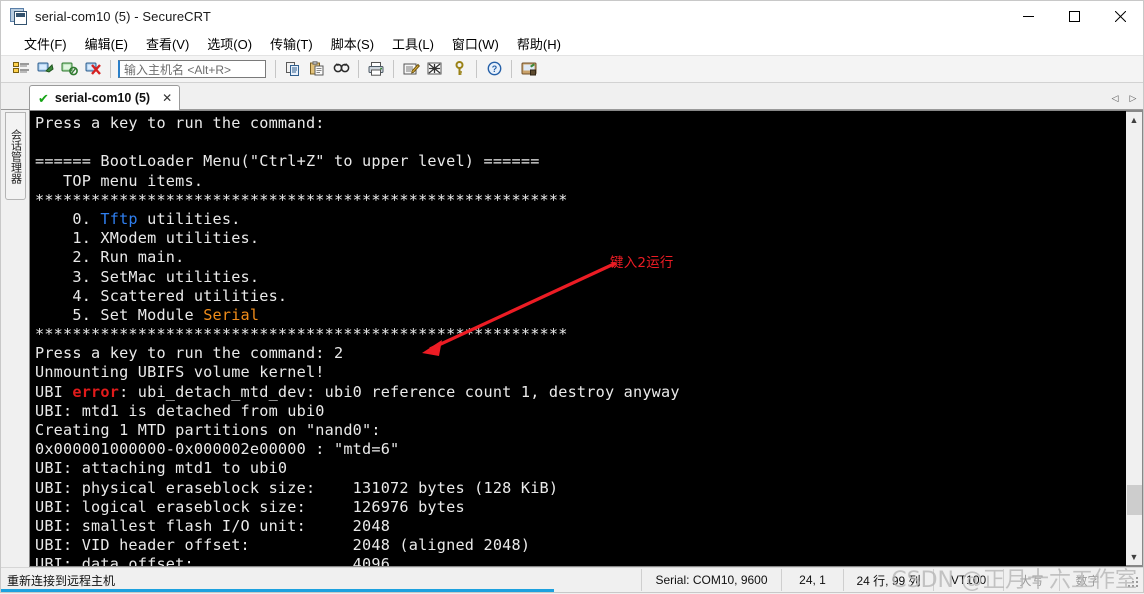  I want to click on menu-help: 帮助(H), so click(539, 43).